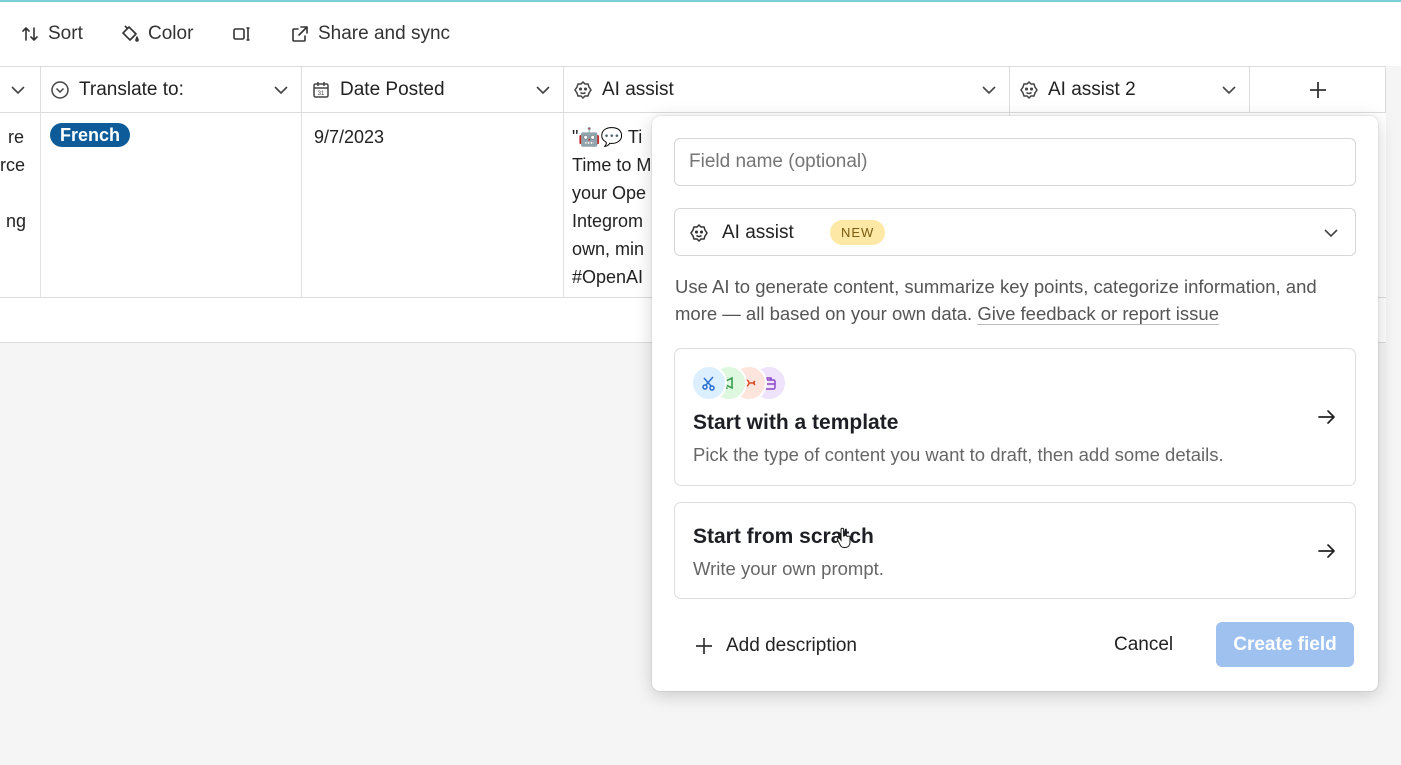  What do you see at coordinates (709, 383) in the screenshot?
I see `scissors-icon` at bounding box center [709, 383].